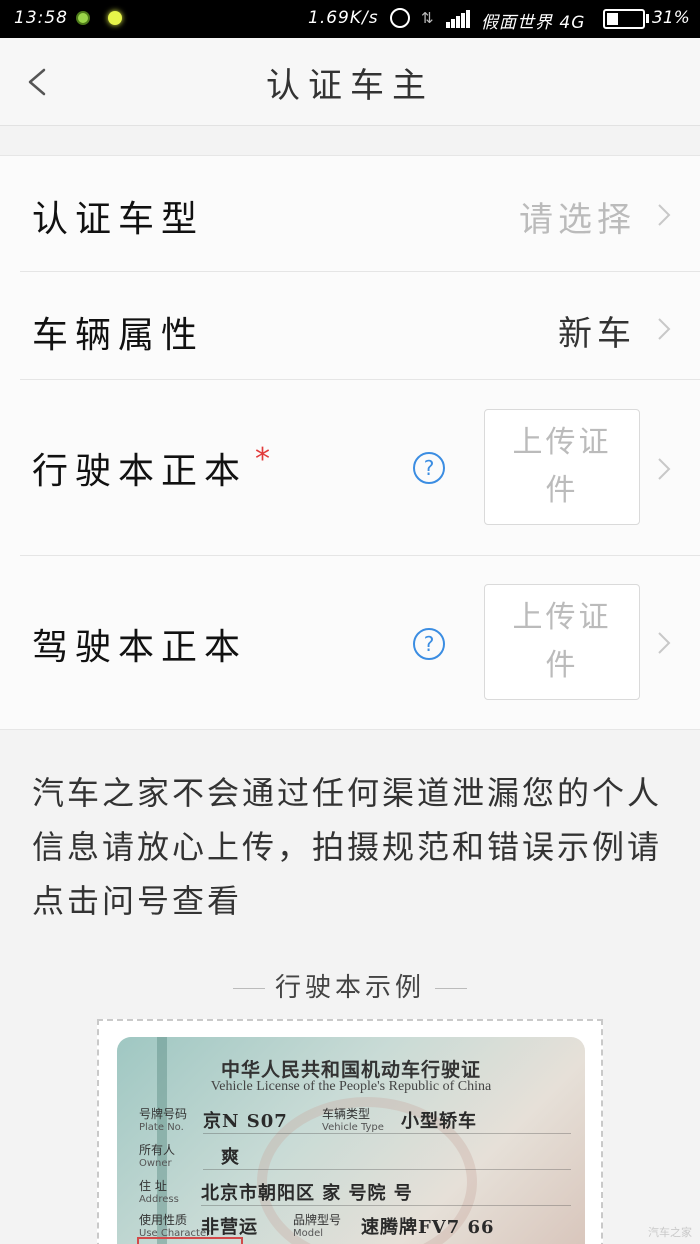  I want to click on required-mark: *, so click(263, 459).